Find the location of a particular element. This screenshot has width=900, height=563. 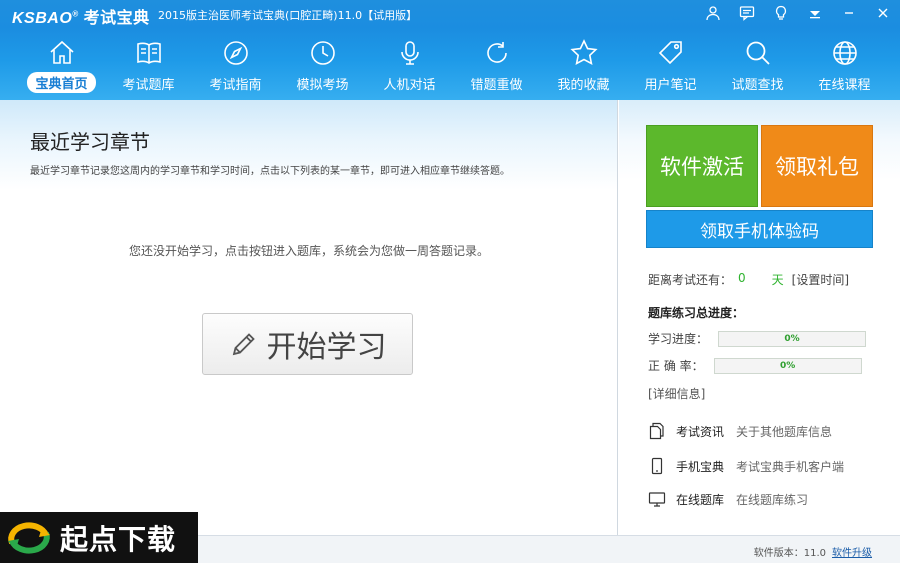

info-row-mobile: 手机宝典 考试宝典手机客户端 is located at coordinates (746, 466).